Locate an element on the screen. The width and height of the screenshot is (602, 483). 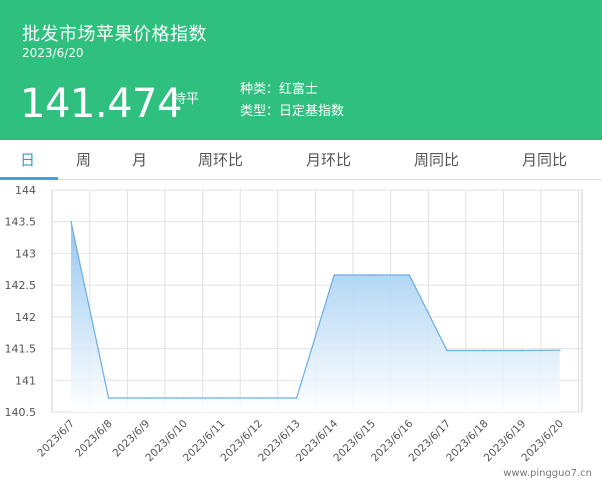
period-tabs: 日 周 月 周环比 月环比 周同比 月同比 is located at coordinates (301, 160).